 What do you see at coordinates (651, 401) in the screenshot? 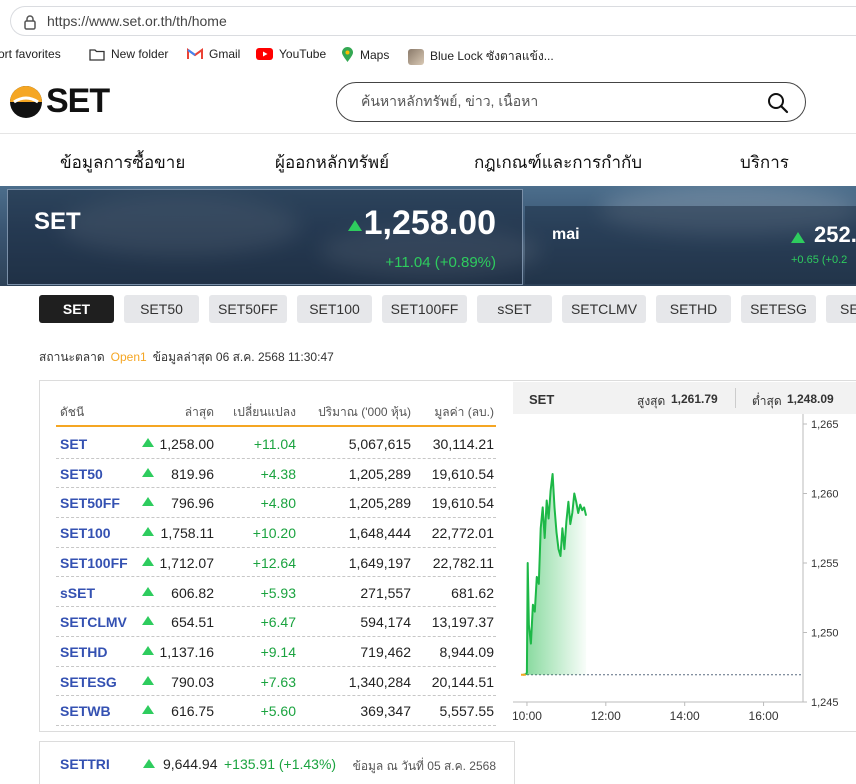
I see `chart-high-label: สูงสุด` at bounding box center [651, 401].